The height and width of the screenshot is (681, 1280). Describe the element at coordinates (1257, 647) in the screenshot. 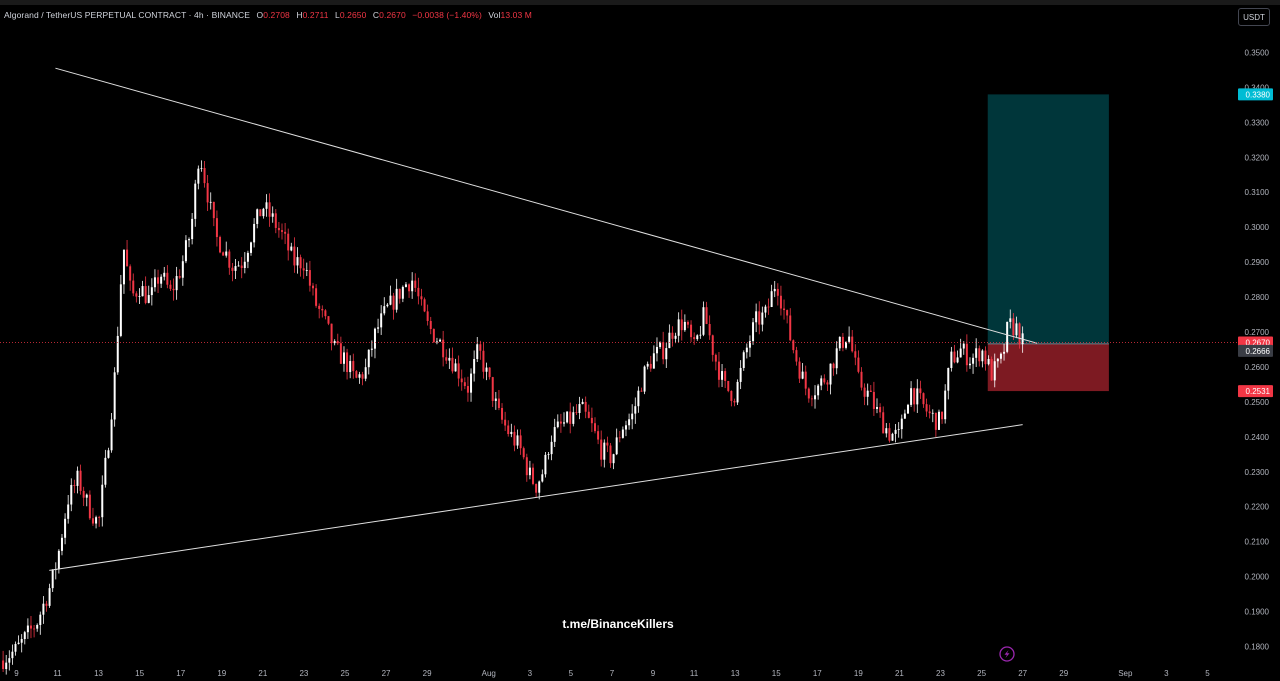

I see `y-tick-label: 0.1800` at that location.